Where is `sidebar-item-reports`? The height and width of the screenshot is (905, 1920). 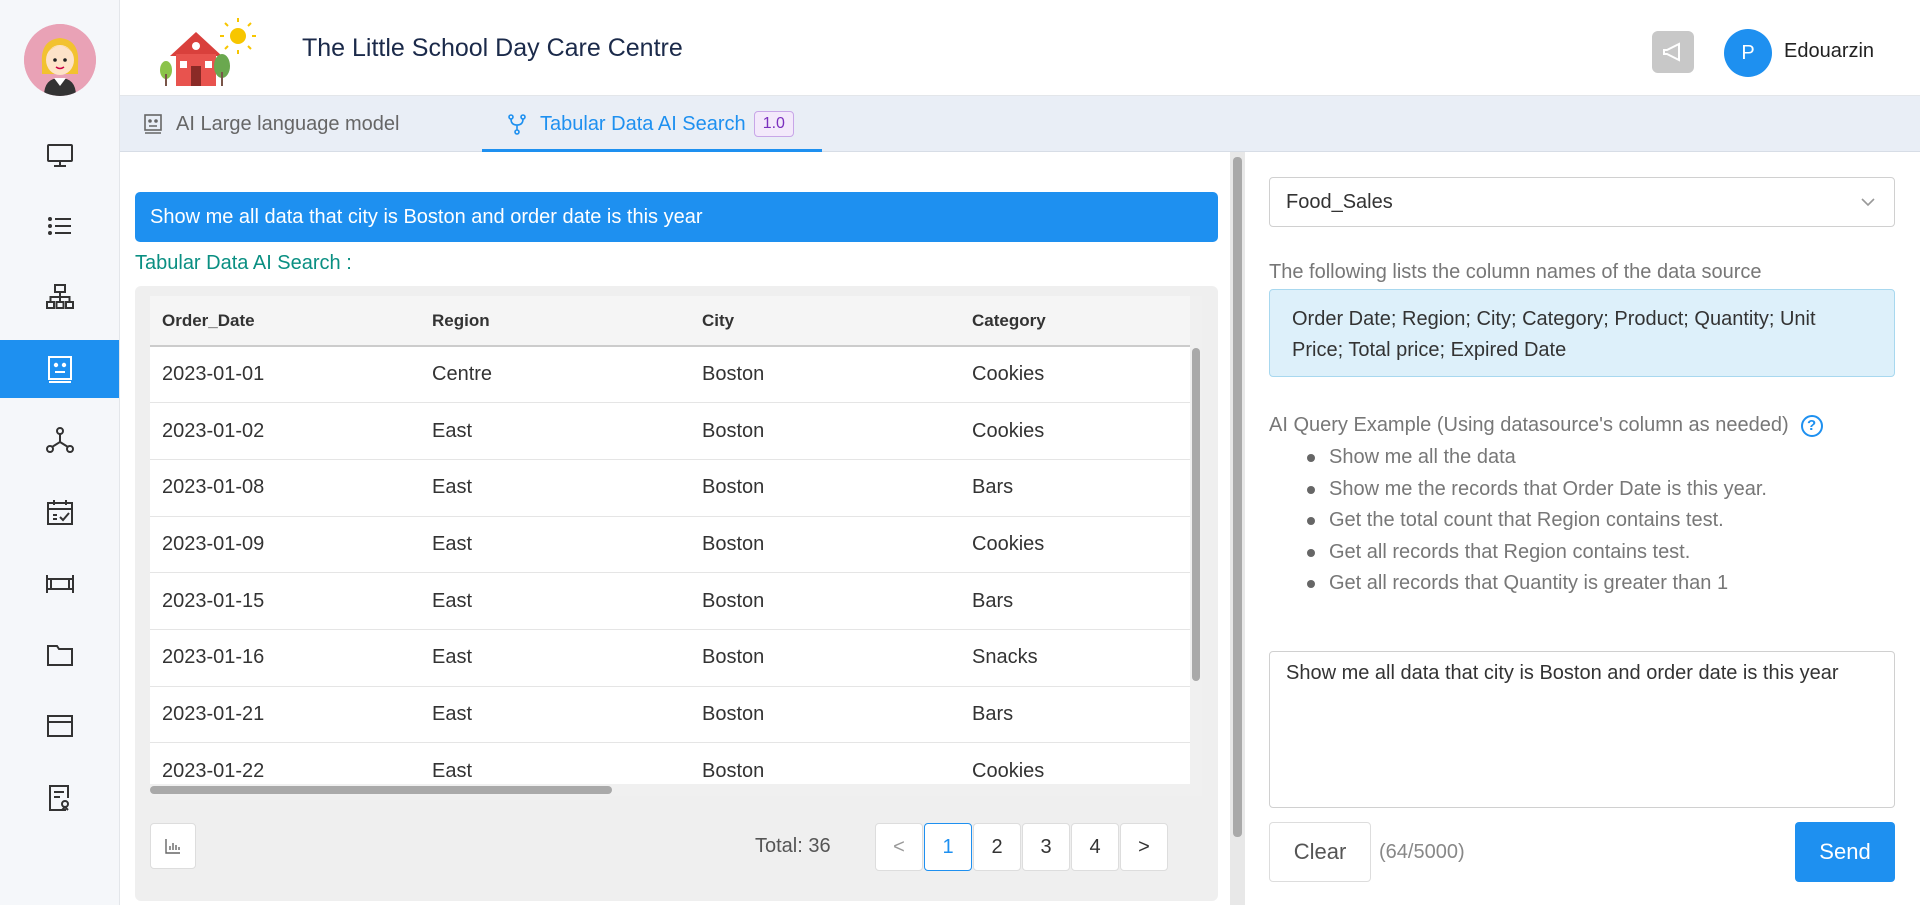
sidebar-item-reports is located at coordinates (59, 798).